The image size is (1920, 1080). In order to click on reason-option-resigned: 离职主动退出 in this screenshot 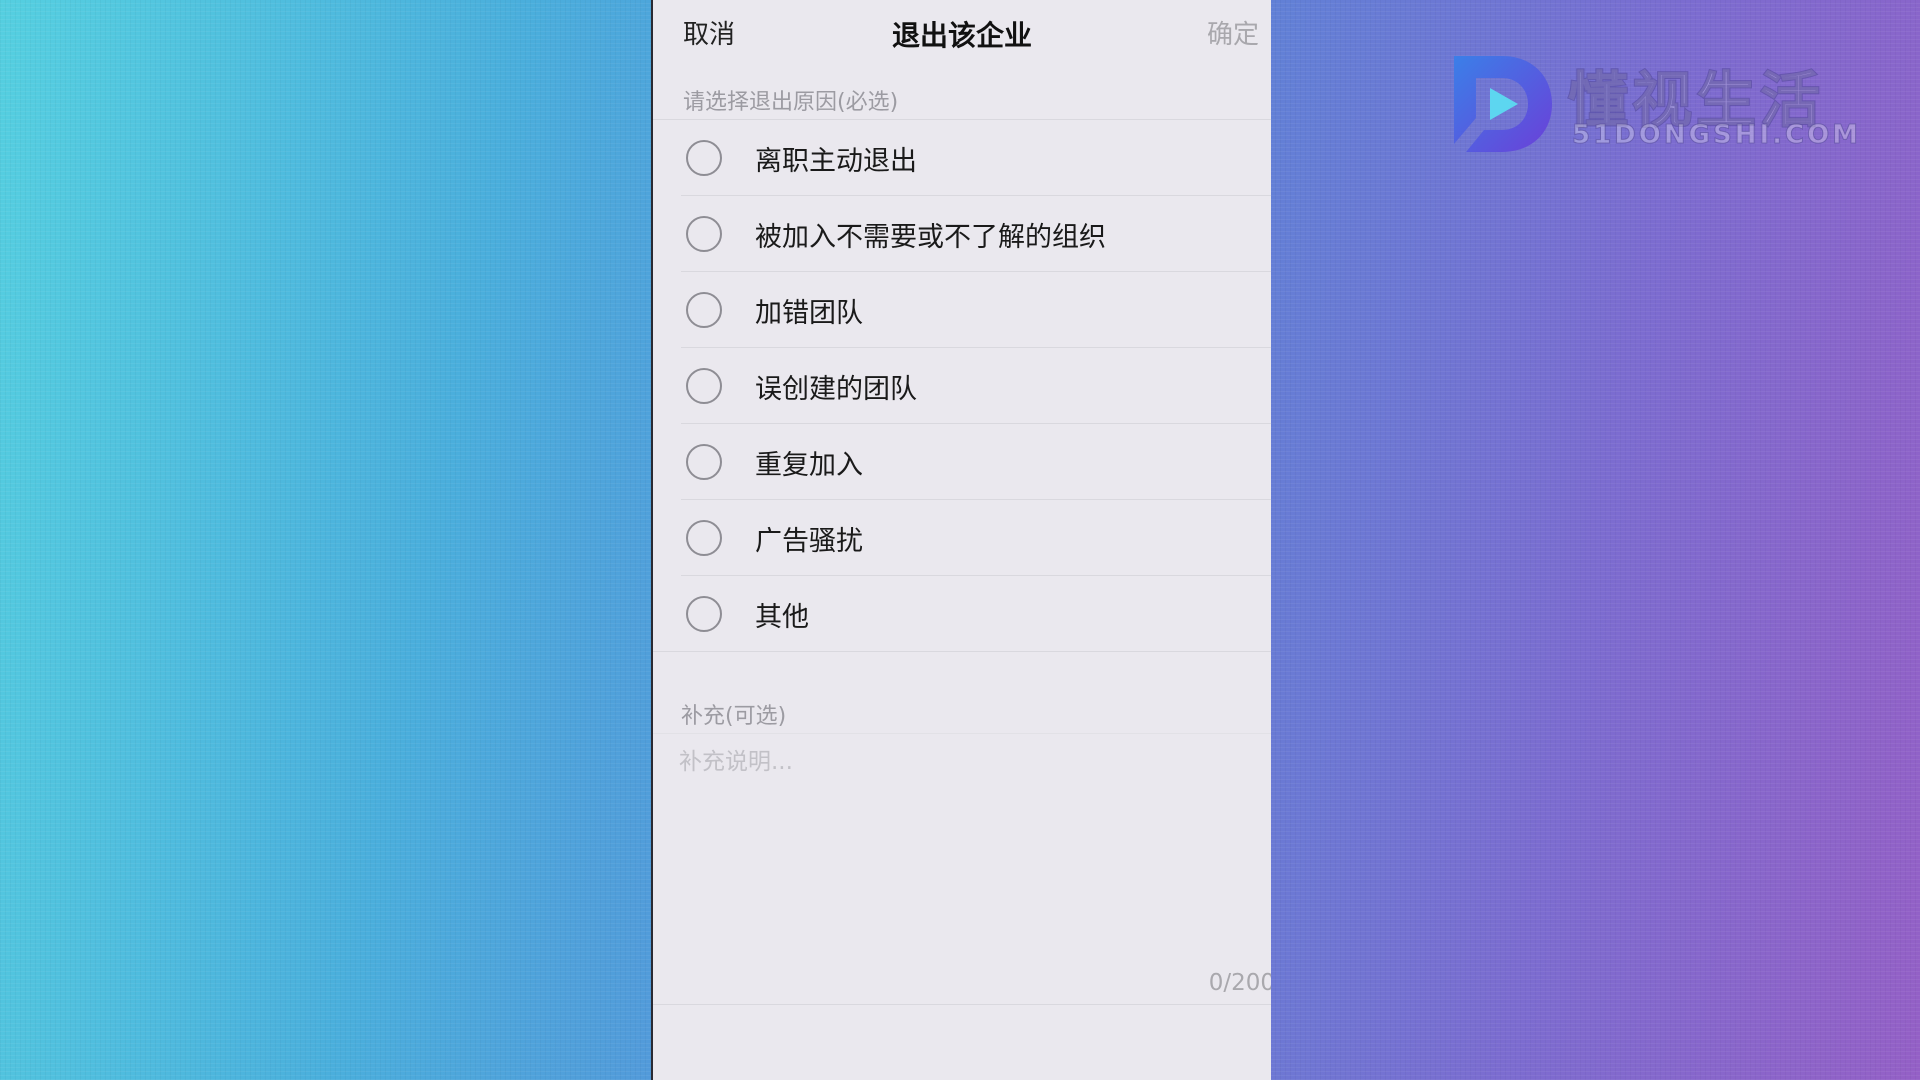, I will do `click(962, 158)`.